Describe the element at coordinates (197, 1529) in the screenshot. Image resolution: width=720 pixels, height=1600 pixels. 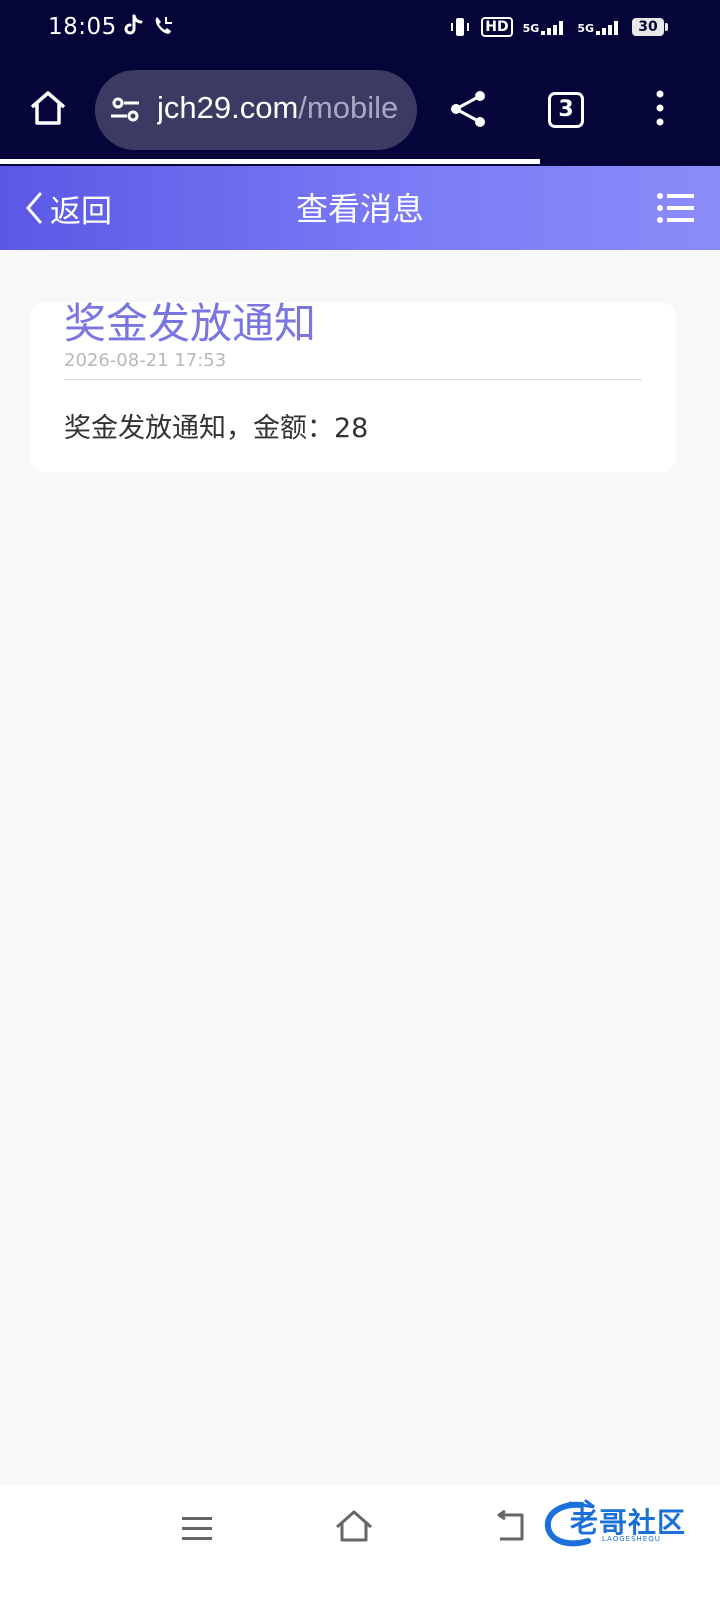
I see `recent-apps-icon` at that location.